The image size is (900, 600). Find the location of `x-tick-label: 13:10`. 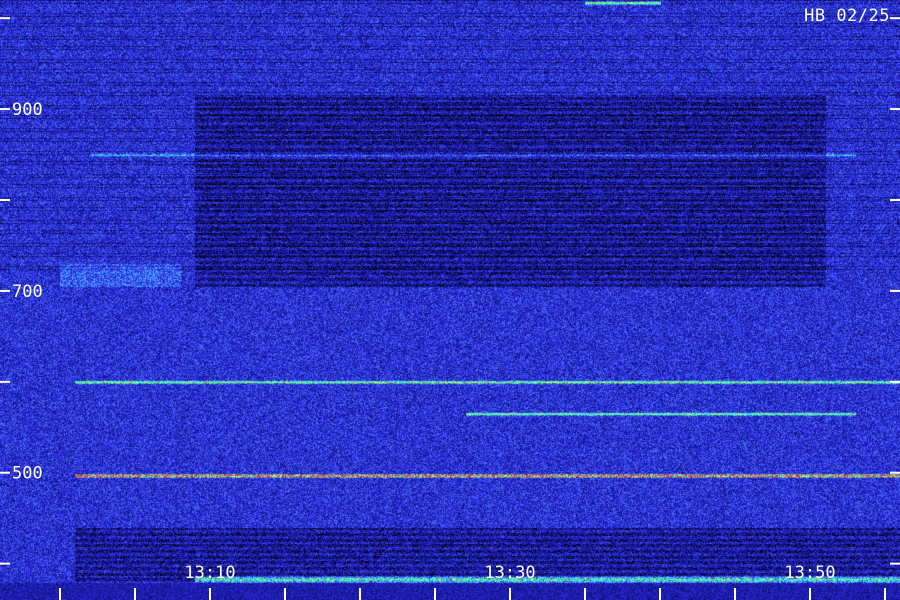

x-tick-label: 13:10 is located at coordinates (209, 573).